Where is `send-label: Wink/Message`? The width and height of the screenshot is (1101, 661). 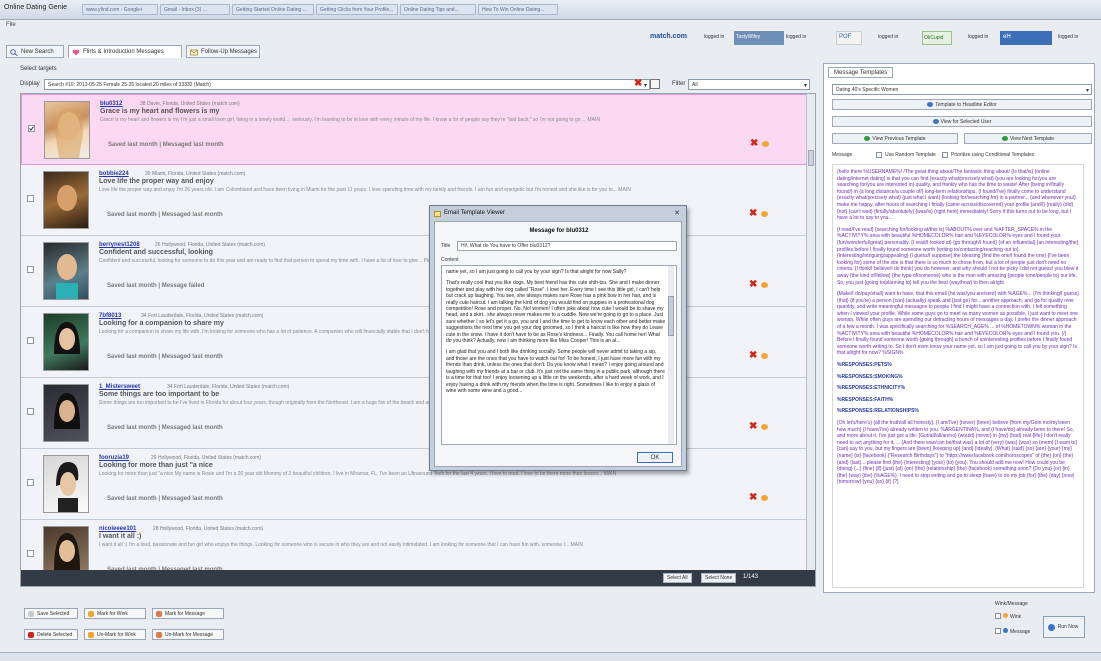 send-label: Wink/Message is located at coordinates (1011, 604).